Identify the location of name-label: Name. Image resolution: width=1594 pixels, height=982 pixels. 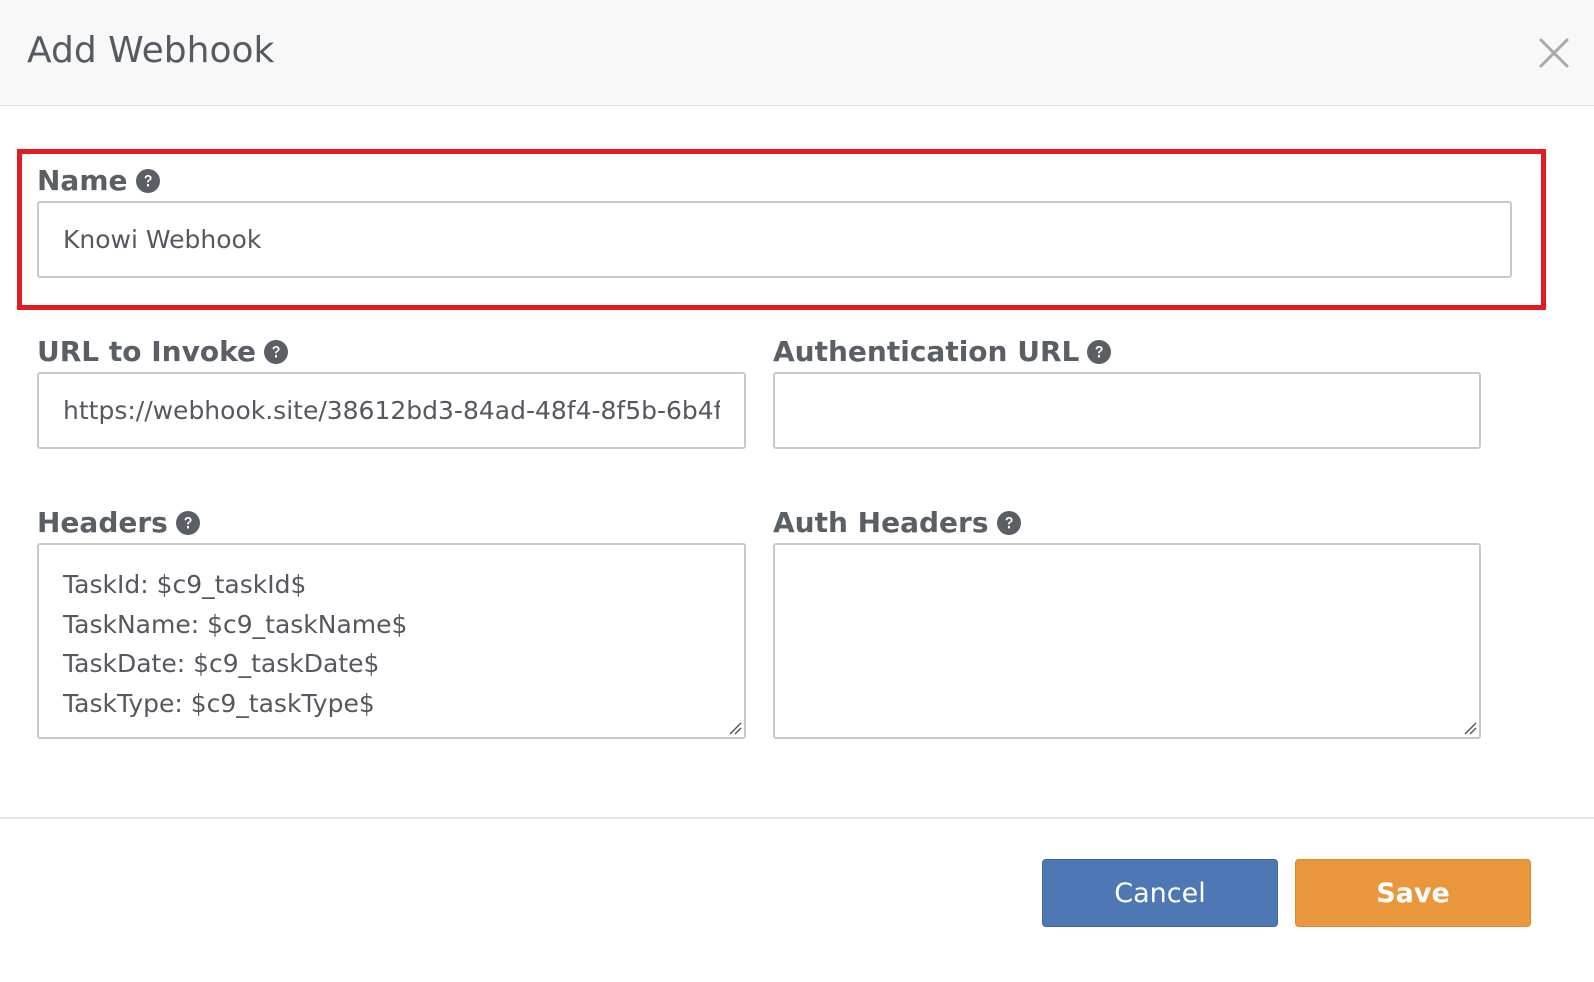
(98, 181).